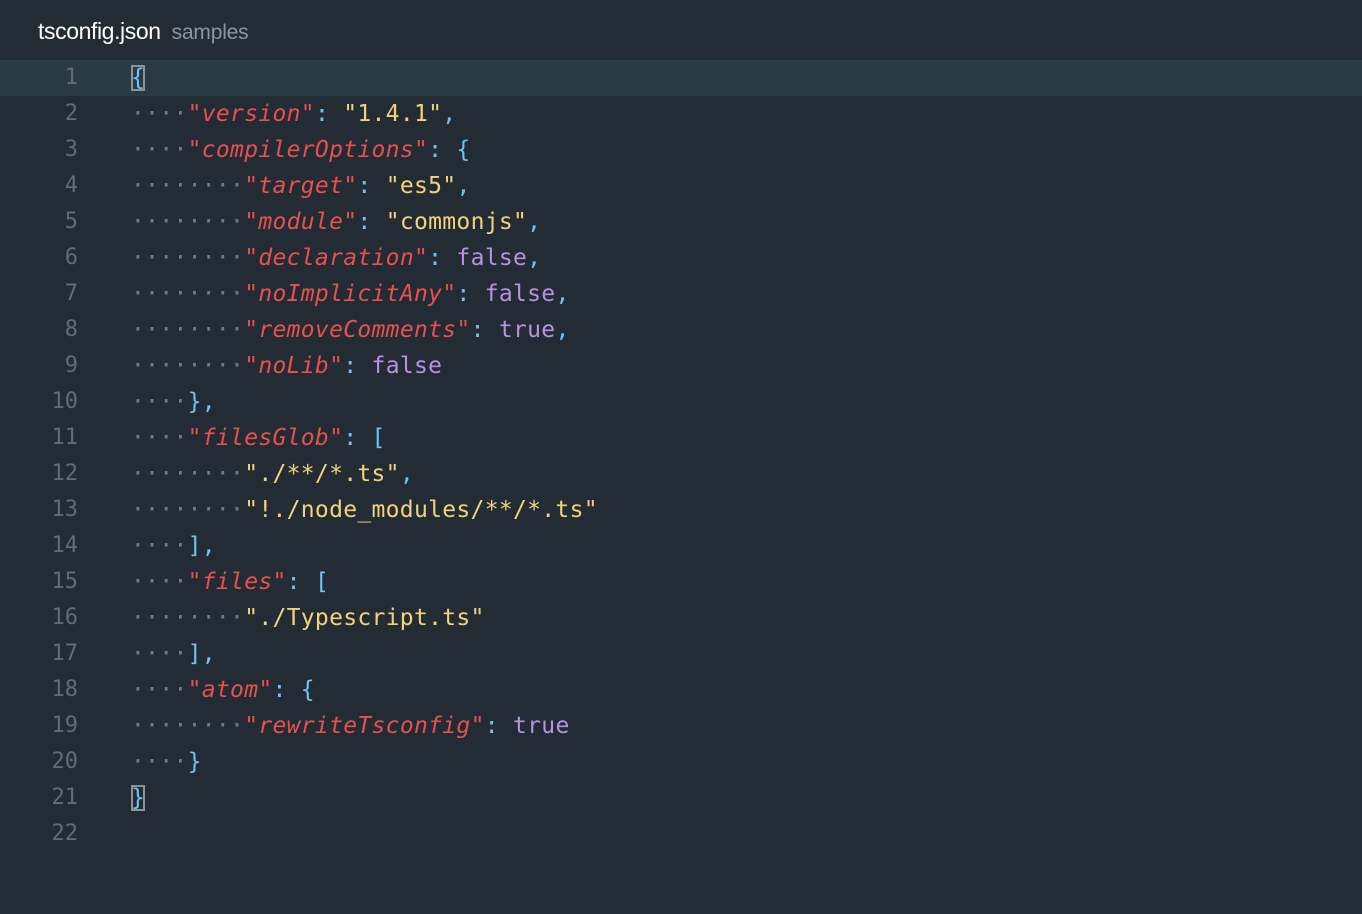 This screenshot has height=914, width=1362. What do you see at coordinates (65, 797) in the screenshot?
I see `line-number: 21` at bounding box center [65, 797].